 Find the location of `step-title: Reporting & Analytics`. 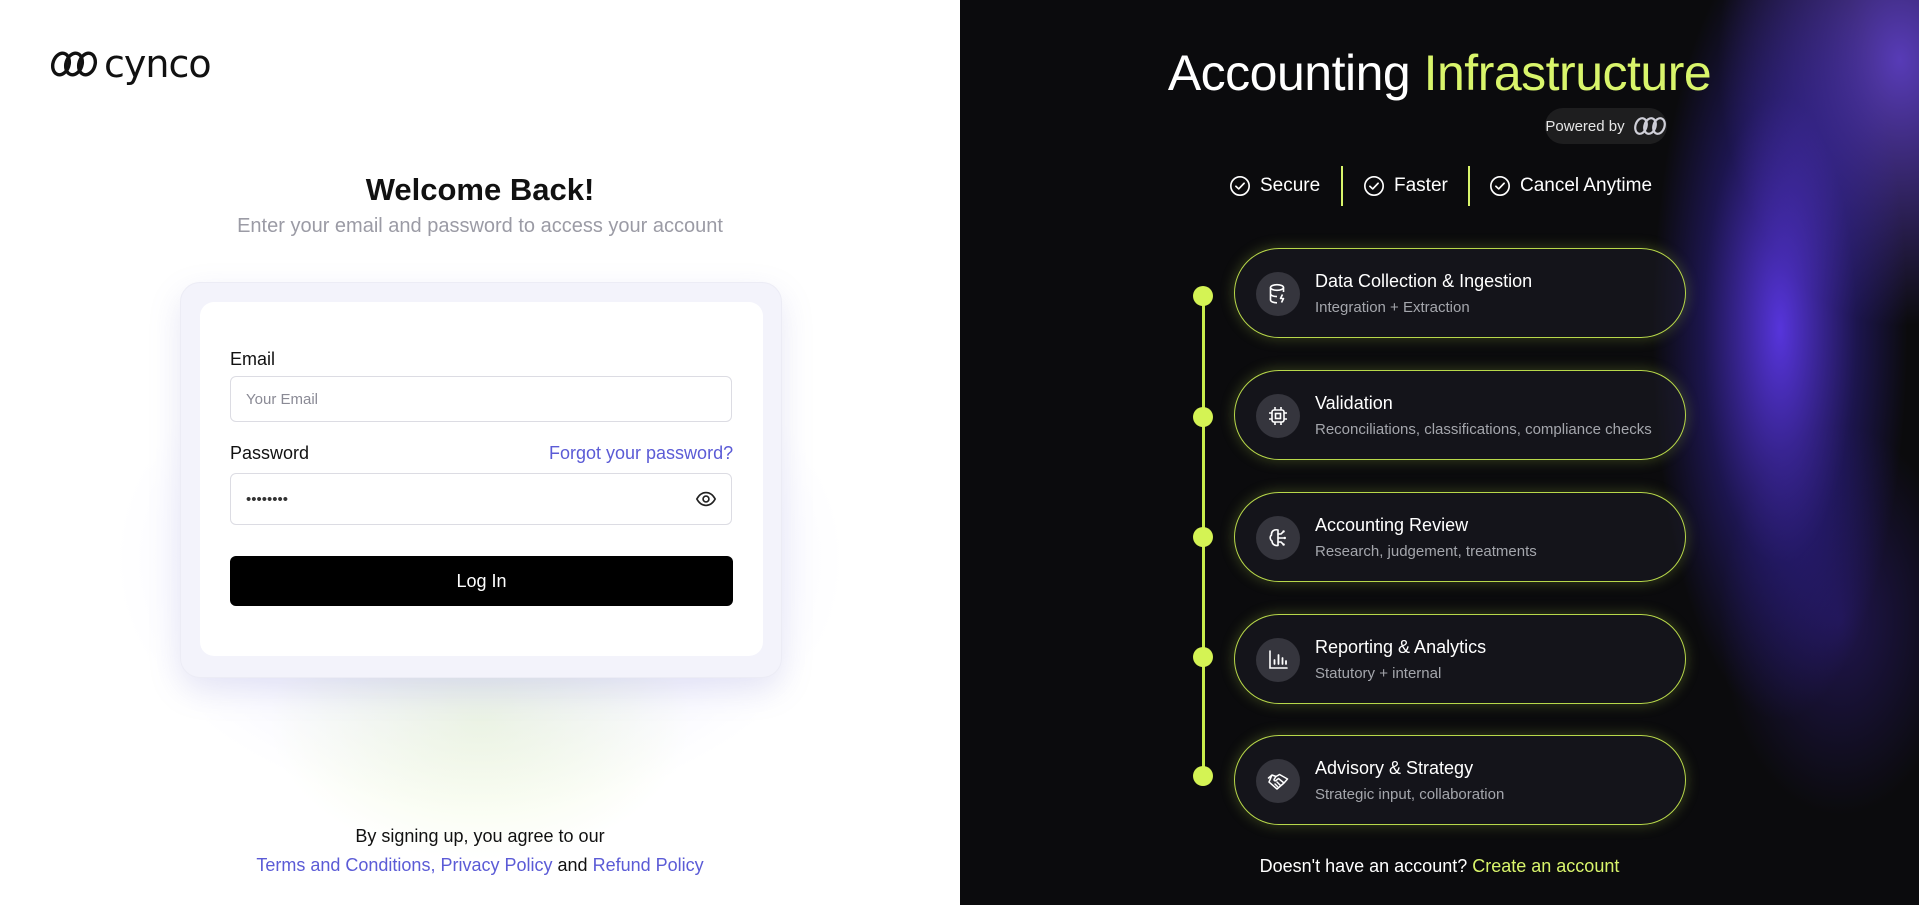

step-title: Reporting & Analytics is located at coordinates (1401, 647).